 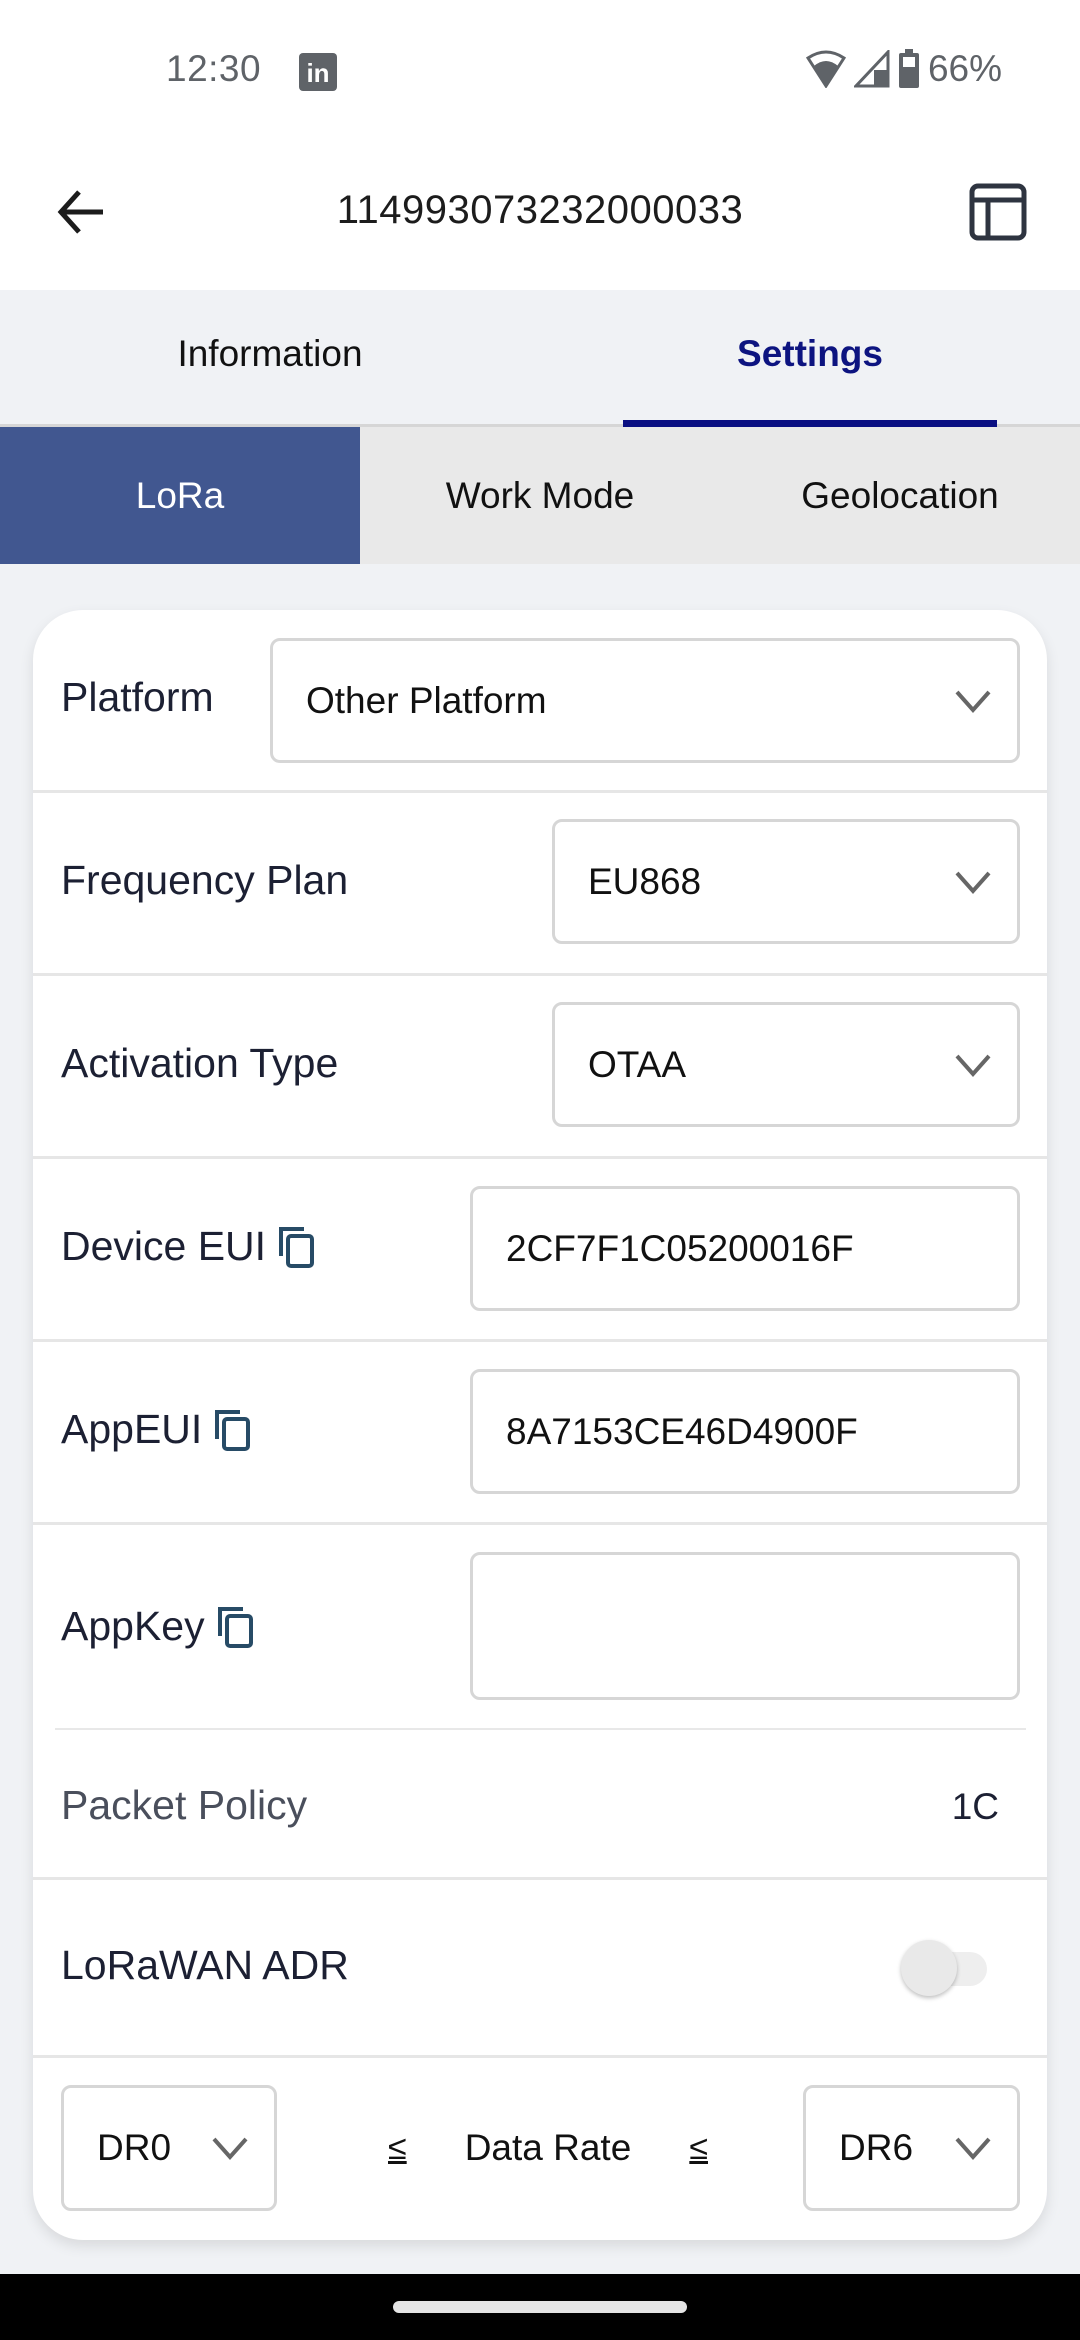 What do you see at coordinates (876, 2147) in the screenshot?
I see `data-rate-max-value: DR6` at bounding box center [876, 2147].